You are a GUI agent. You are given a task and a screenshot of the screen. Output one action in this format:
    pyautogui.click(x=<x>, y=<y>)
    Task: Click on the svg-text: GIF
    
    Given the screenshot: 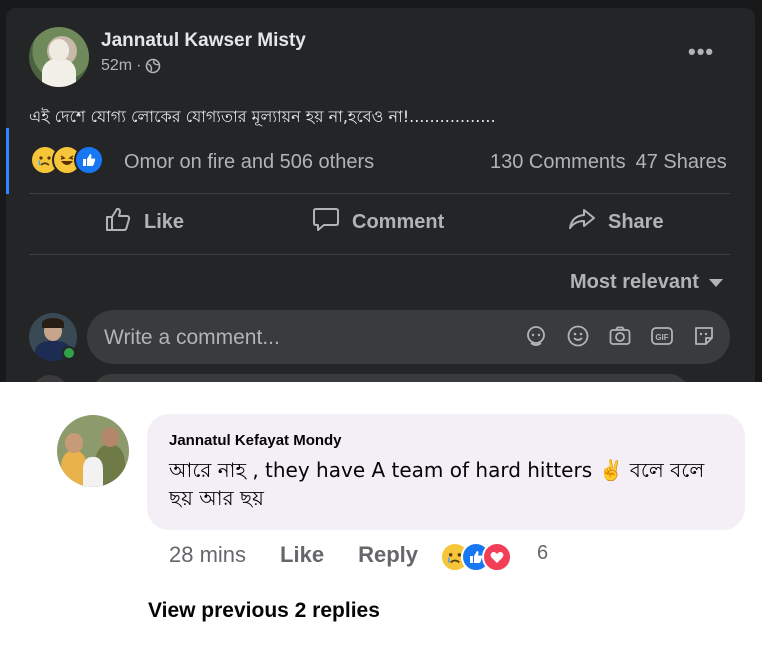 What is the action you would take?
    pyautogui.click(x=661, y=337)
    